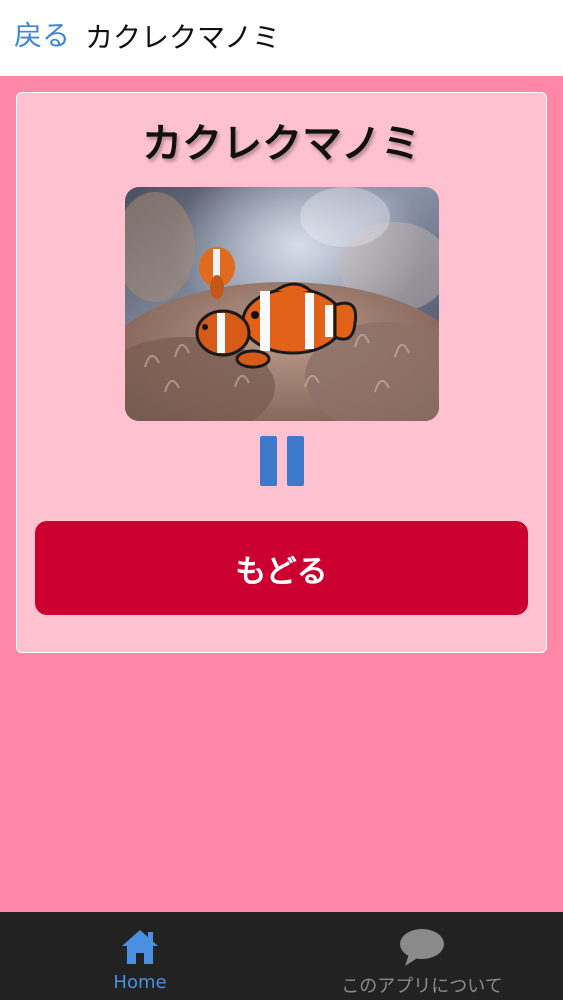 This screenshot has width=563, height=1000. What do you see at coordinates (282, 461) in the screenshot?
I see `pause-button` at bounding box center [282, 461].